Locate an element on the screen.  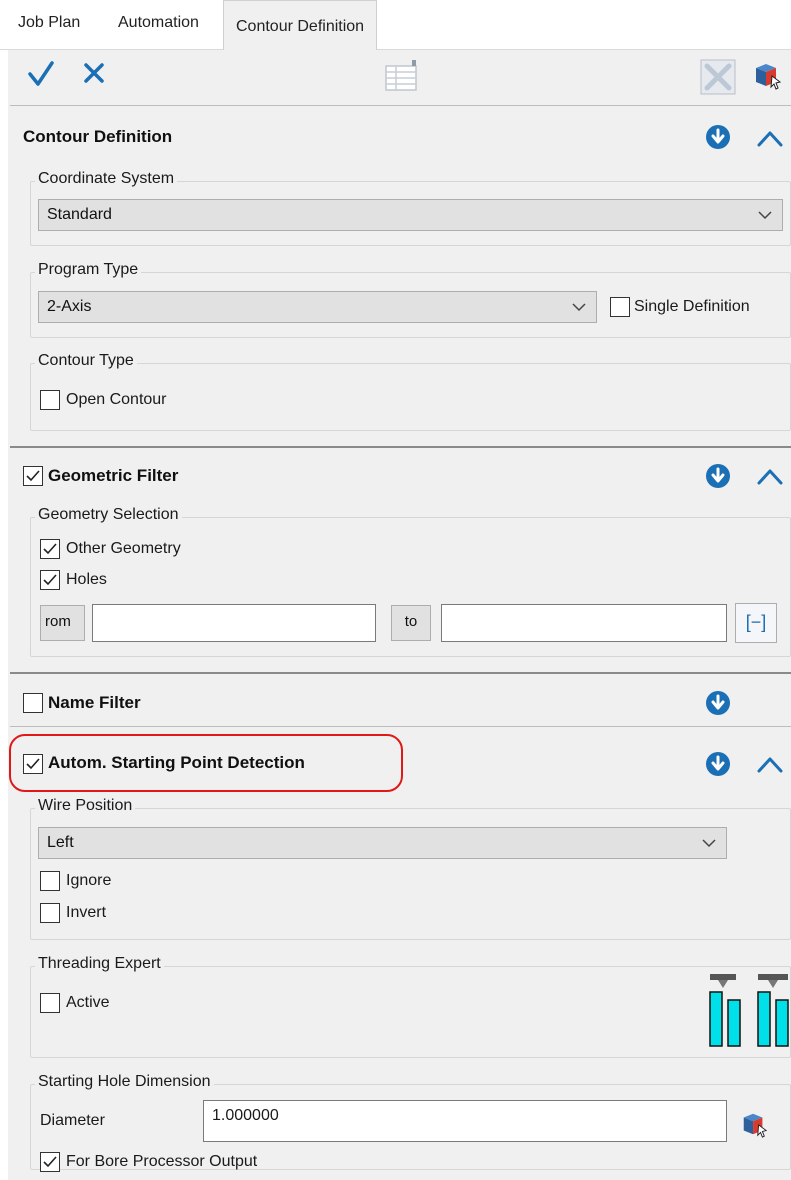
wire-position-legend: Wire Position is located at coordinates (85, 806).